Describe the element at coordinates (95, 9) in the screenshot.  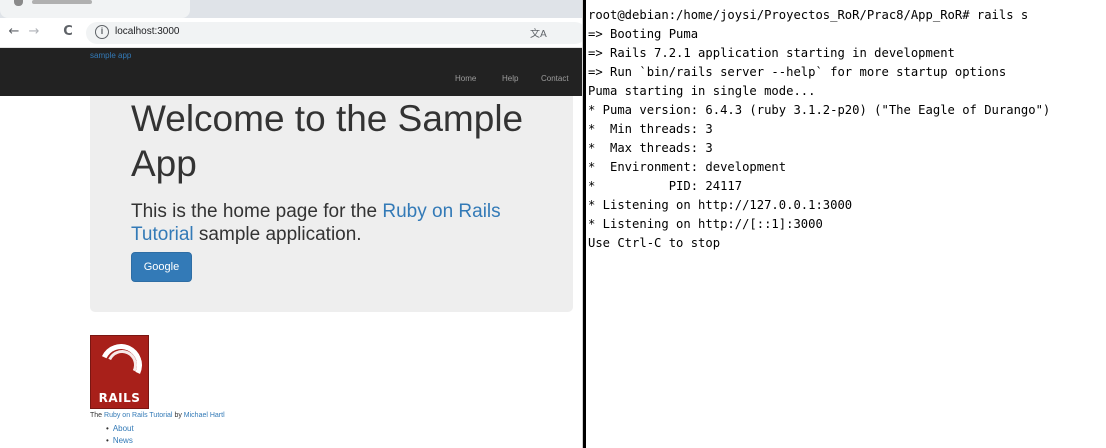
I see `browser-tab` at that location.